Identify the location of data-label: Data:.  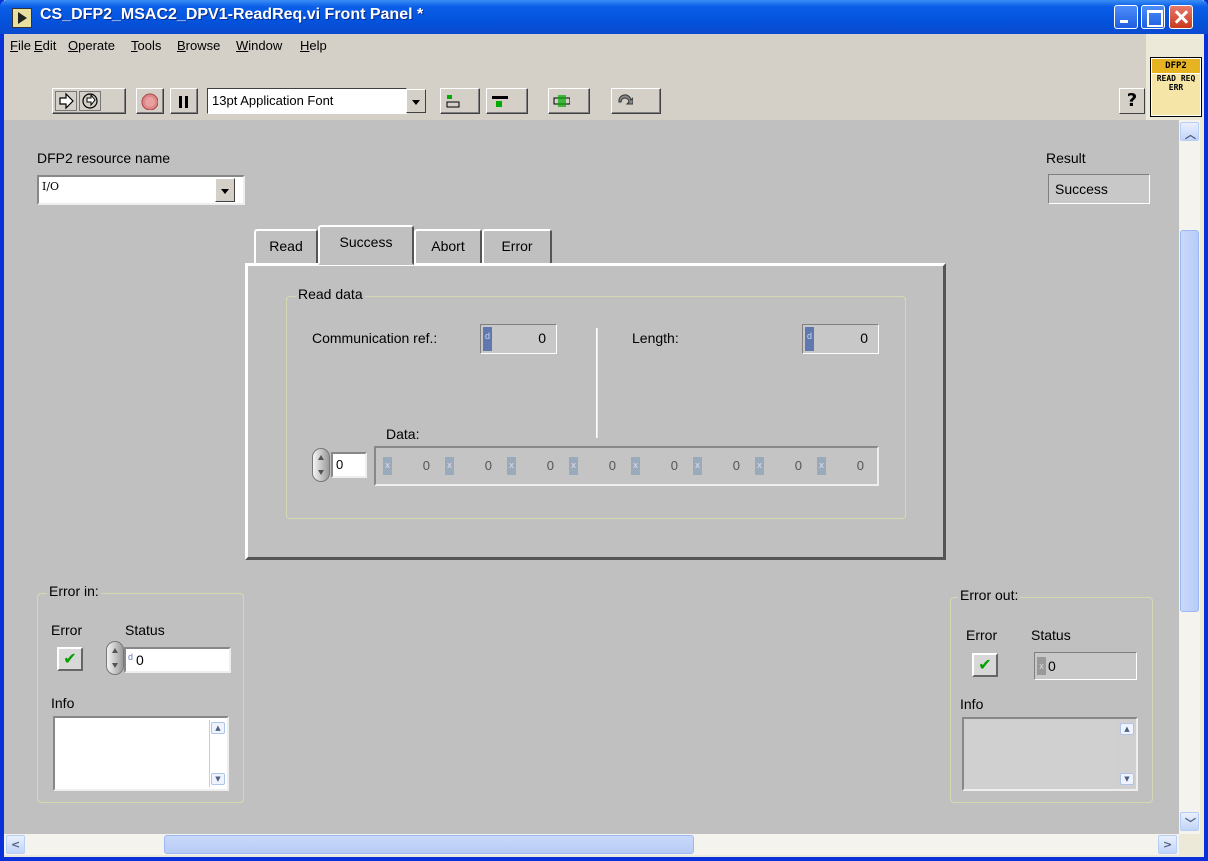
(403, 434).